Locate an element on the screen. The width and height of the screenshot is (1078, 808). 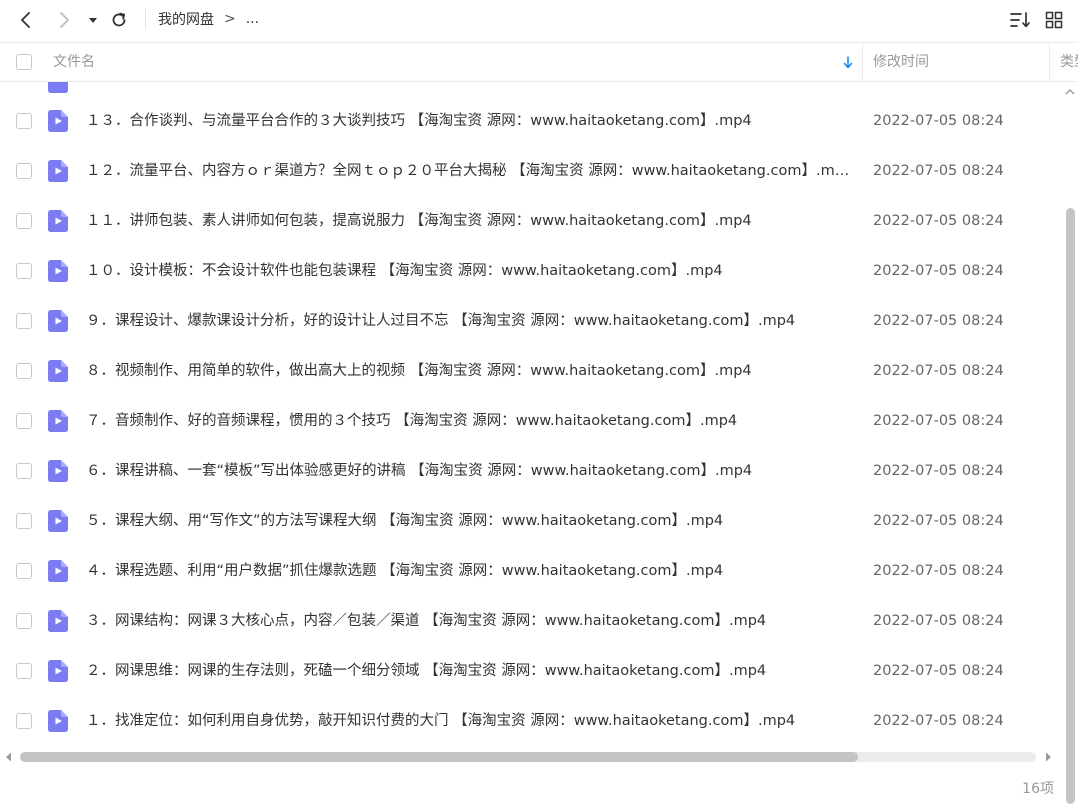
forward-button is located at coordinates (64, 20).